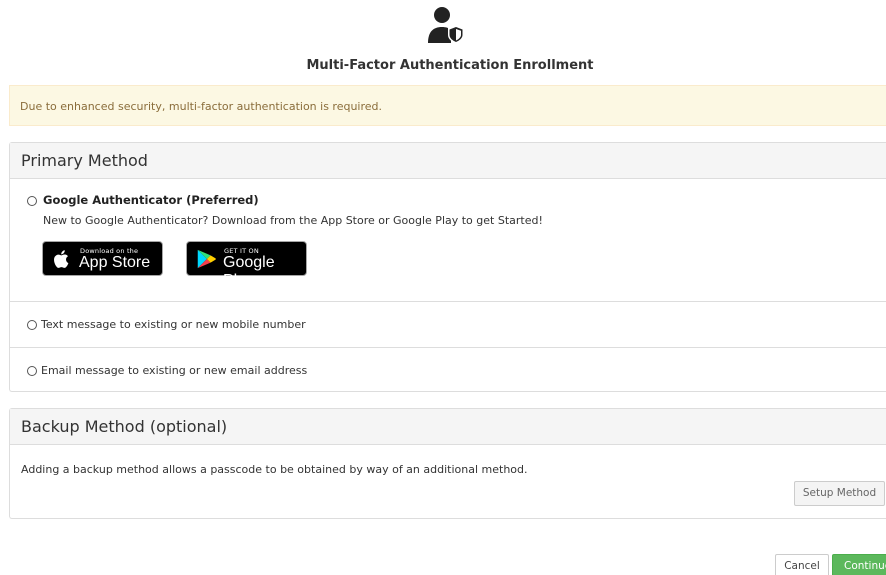 The image size is (886, 575). What do you see at coordinates (32, 325) in the screenshot?
I see `text-message-radio` at bounding box center [32, 325].